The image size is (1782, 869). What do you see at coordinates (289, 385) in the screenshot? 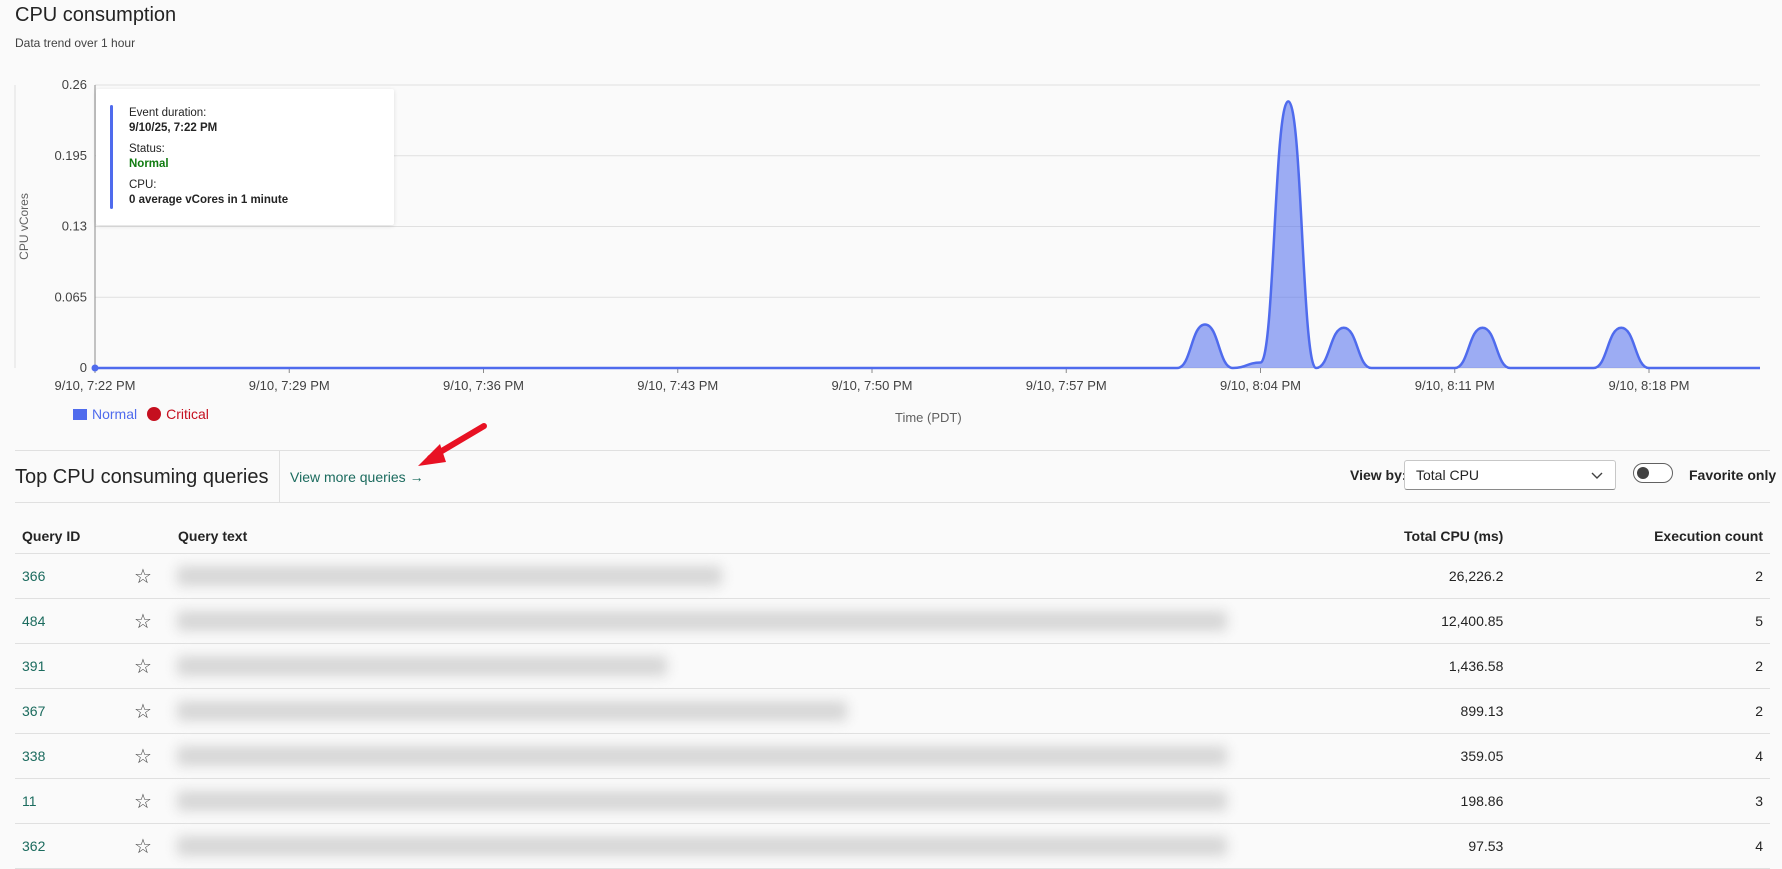
I see `x-tick-label: 9/10, 7:29 PM` at bounding box center [289, 385].